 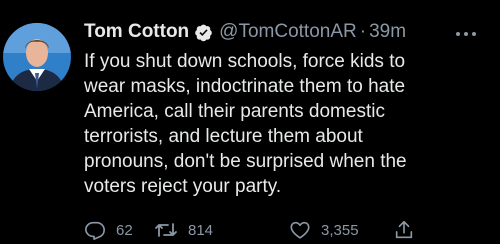 What do you see at coordinates (95, 230) in the screenshot?
I see `reply-icon` at bounding box center [95, 230].